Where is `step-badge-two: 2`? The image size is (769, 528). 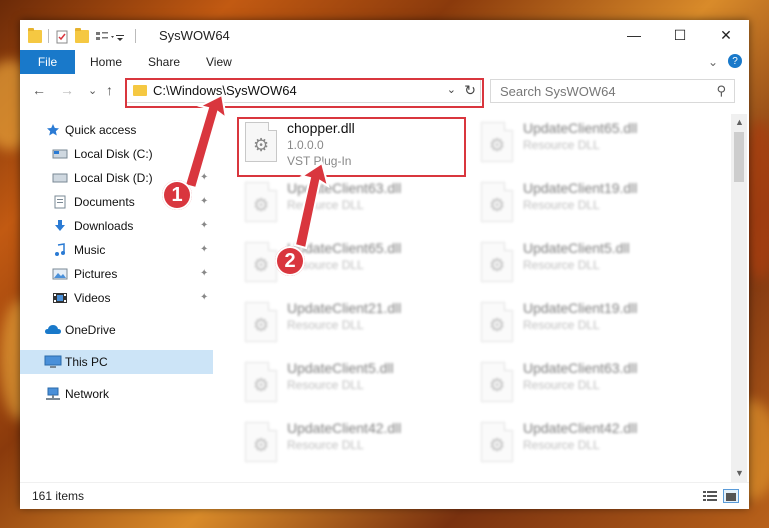
step-badge-two: 2 is located at coordinates (290, 261).